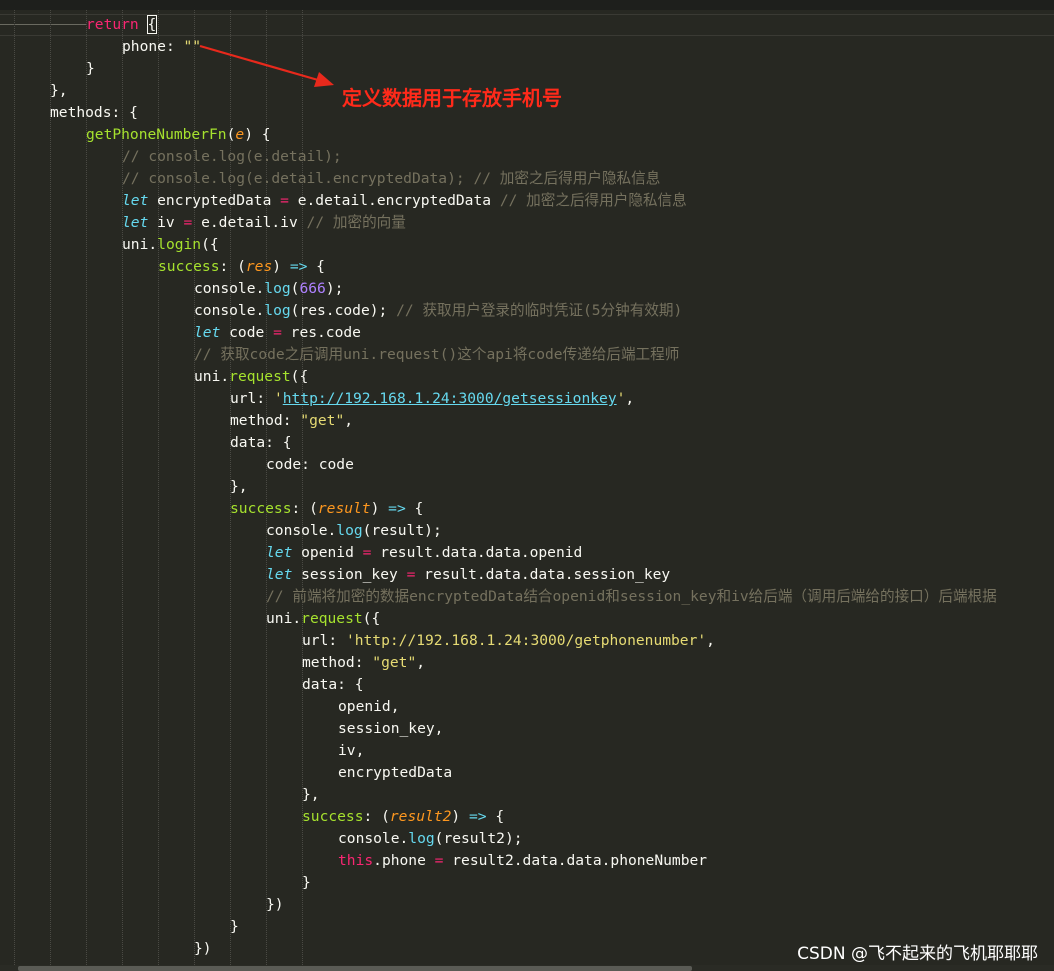  Describe the element at coordinates (266, 65) in the screenshot. I see `annotation-arrow-icon` at that location.